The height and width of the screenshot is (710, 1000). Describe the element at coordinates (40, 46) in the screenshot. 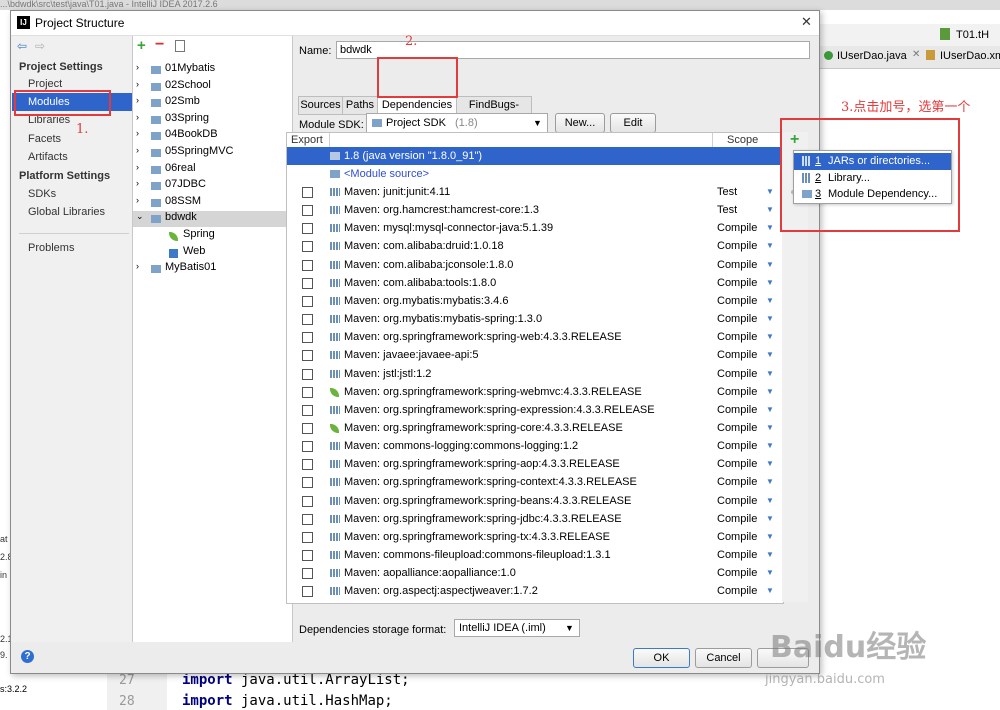

I see `forward-arrow-icon: ⇨` at that location.